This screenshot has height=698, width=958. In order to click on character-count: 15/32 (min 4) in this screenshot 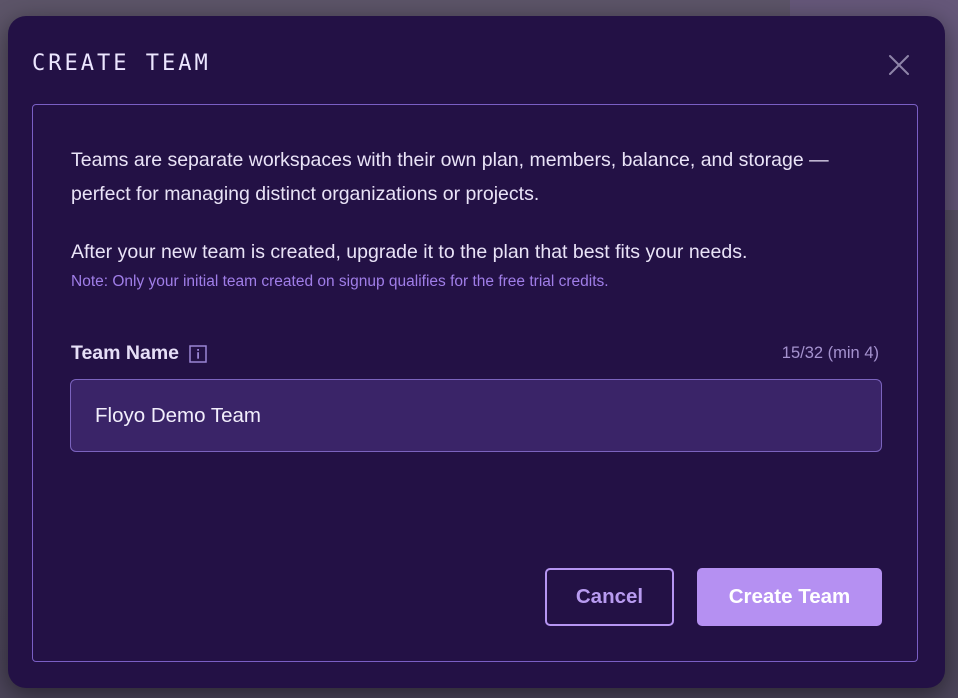, I will do `click(830, 353)`.